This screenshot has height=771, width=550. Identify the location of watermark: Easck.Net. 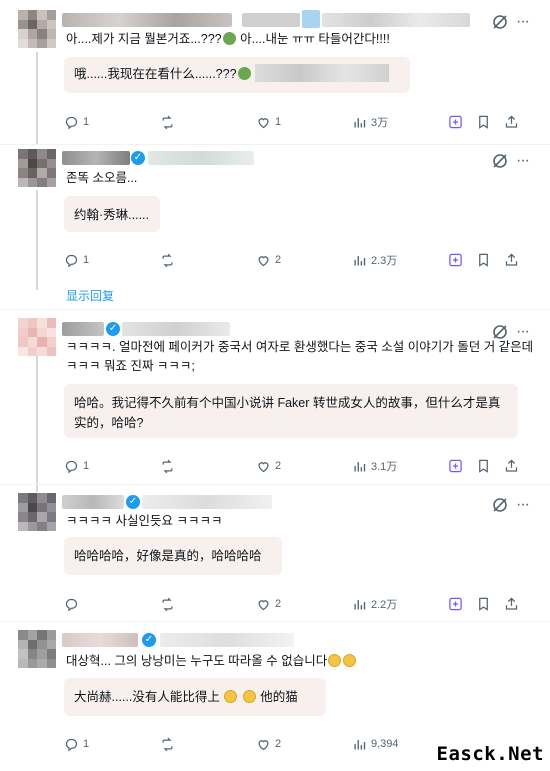
(490, 754).